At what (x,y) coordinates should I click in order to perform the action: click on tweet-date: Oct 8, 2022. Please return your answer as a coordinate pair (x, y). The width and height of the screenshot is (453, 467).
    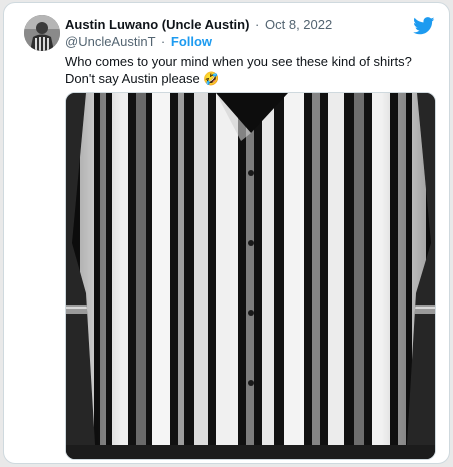
    Looking at the image, I should click on (298, 24).